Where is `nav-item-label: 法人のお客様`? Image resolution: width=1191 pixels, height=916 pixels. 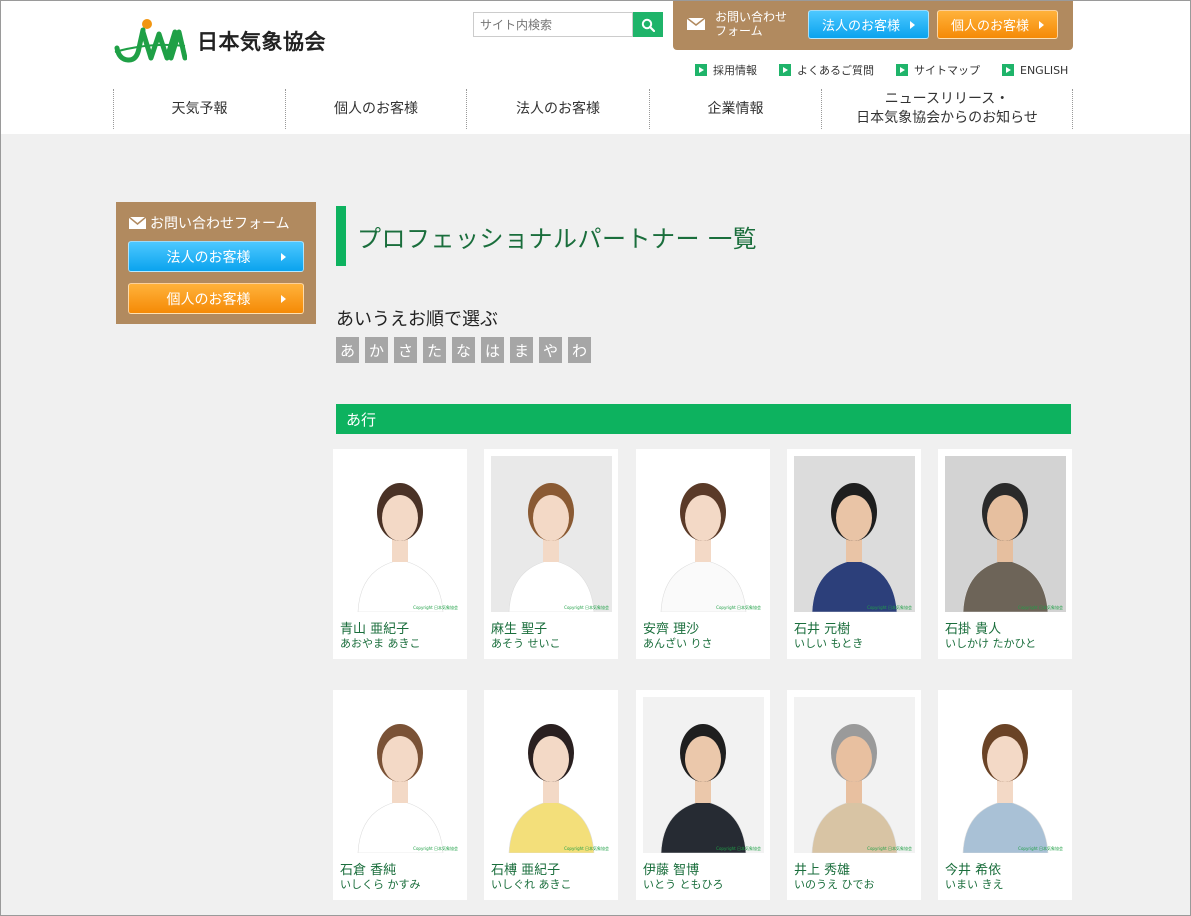 nav-item-label: 法人のお客様 is located at coordinates (558, 108).